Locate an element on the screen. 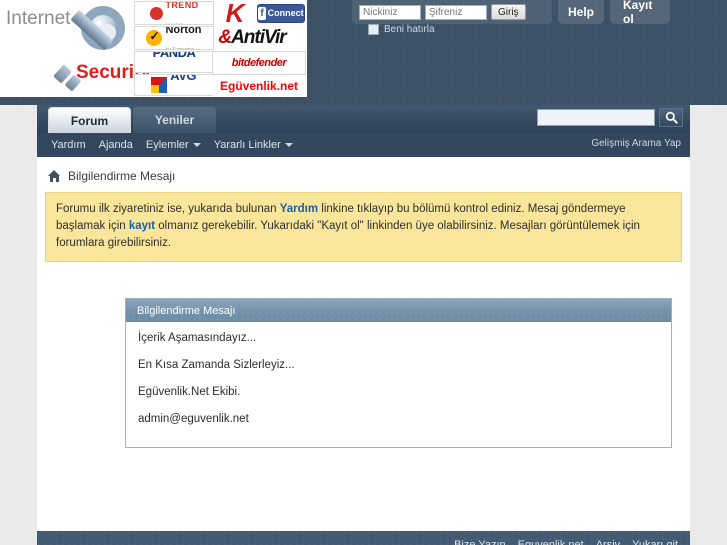 The height and width of the screenshot is (545, 727). subnav-item-yardim: Yardım is located at coordinates (68, 145).